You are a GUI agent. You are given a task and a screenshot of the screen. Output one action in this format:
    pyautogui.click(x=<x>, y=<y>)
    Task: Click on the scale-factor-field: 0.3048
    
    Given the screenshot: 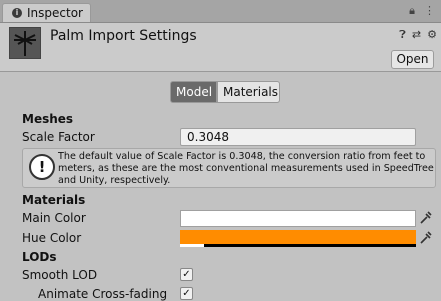 What is the action you would take?
    pyautogui.click(x=298, y=137)
    